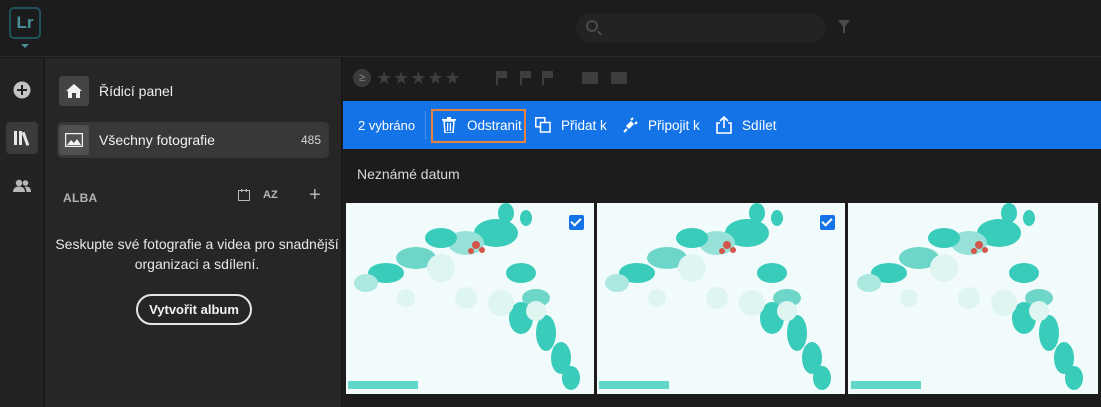  I want to click on rating-stars: ★★★★★, so click(419, 78).